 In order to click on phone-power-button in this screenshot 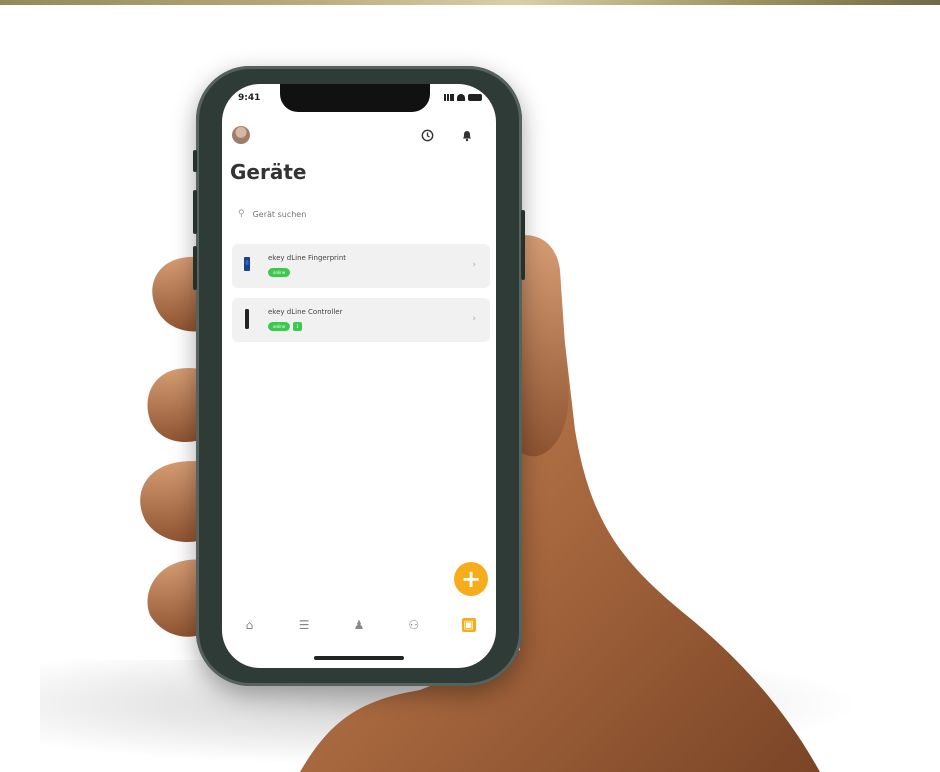, I will do `click(523, 245)`.